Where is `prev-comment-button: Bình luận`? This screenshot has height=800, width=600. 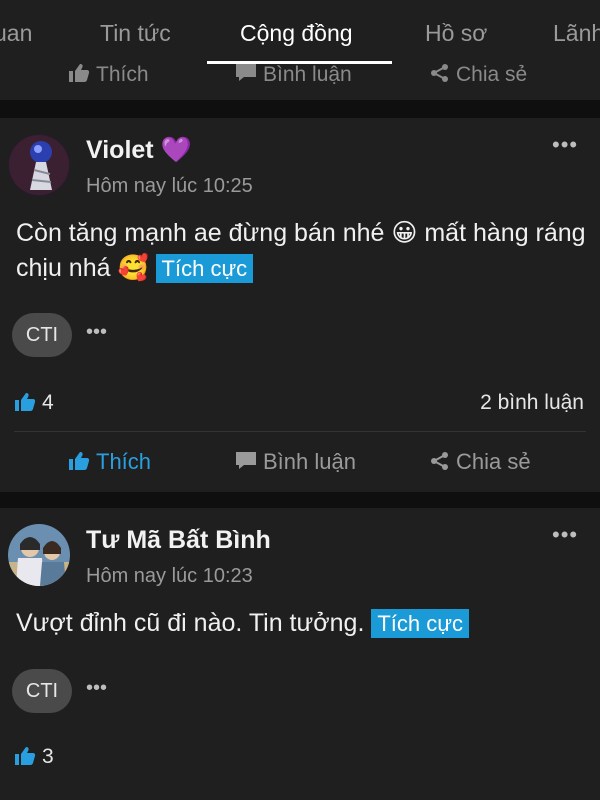 prev-comment-button: Bình luận is located at coordinates (293, 75).